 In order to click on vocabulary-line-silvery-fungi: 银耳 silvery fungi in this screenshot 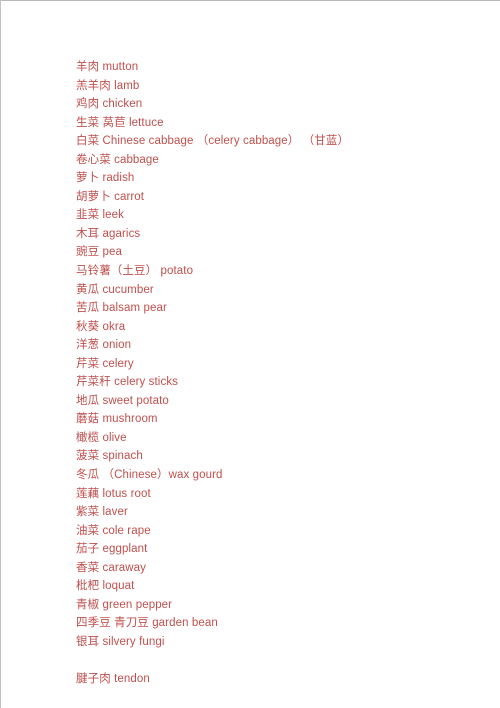, I will do `click(120, 641)`.